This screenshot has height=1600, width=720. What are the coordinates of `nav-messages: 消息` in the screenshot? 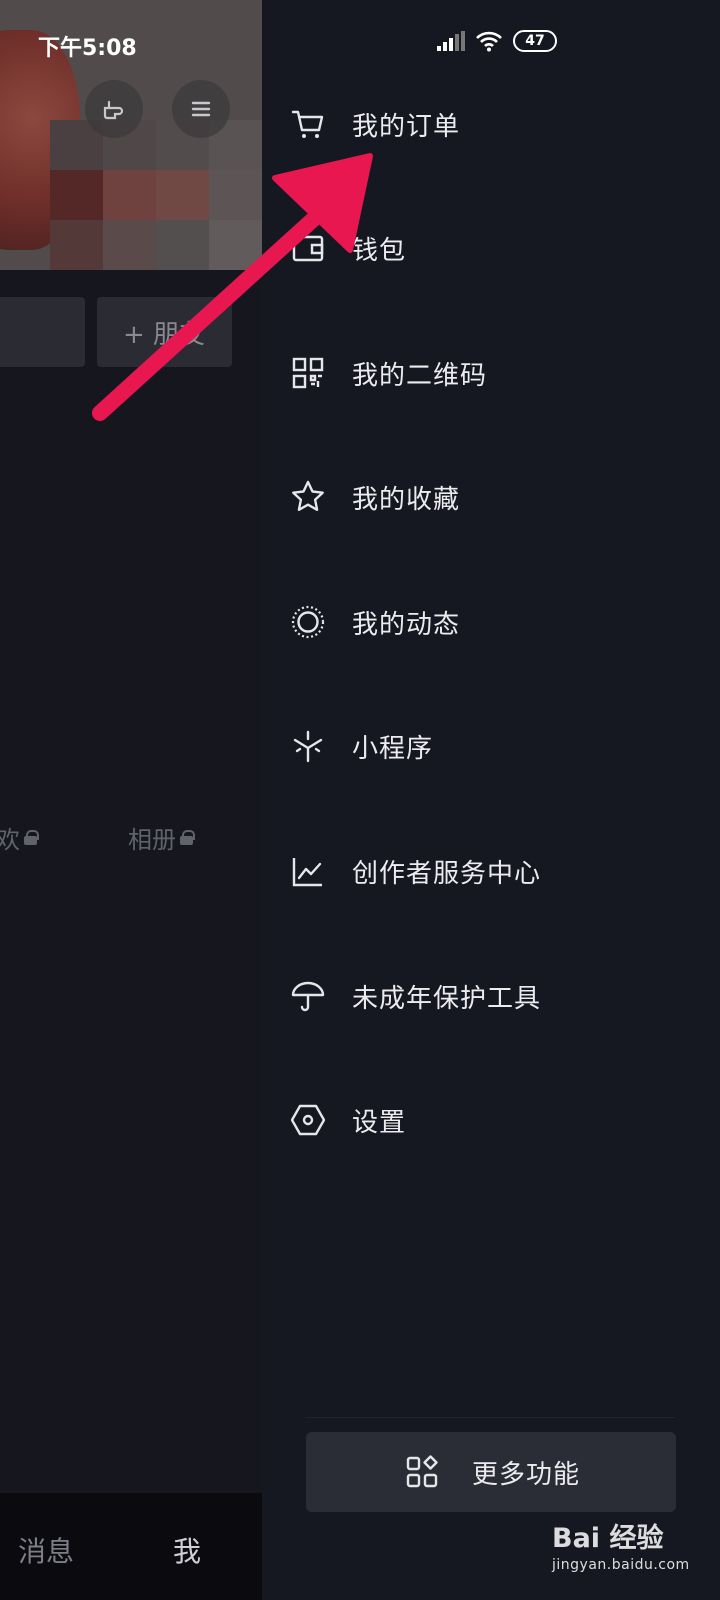 It's located at (46, 1550).